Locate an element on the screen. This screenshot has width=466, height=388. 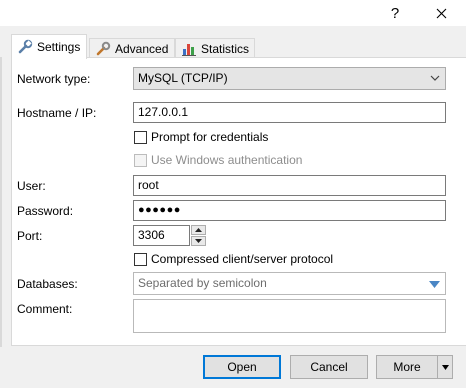
more-button: More is located at coordinates (407, 367).